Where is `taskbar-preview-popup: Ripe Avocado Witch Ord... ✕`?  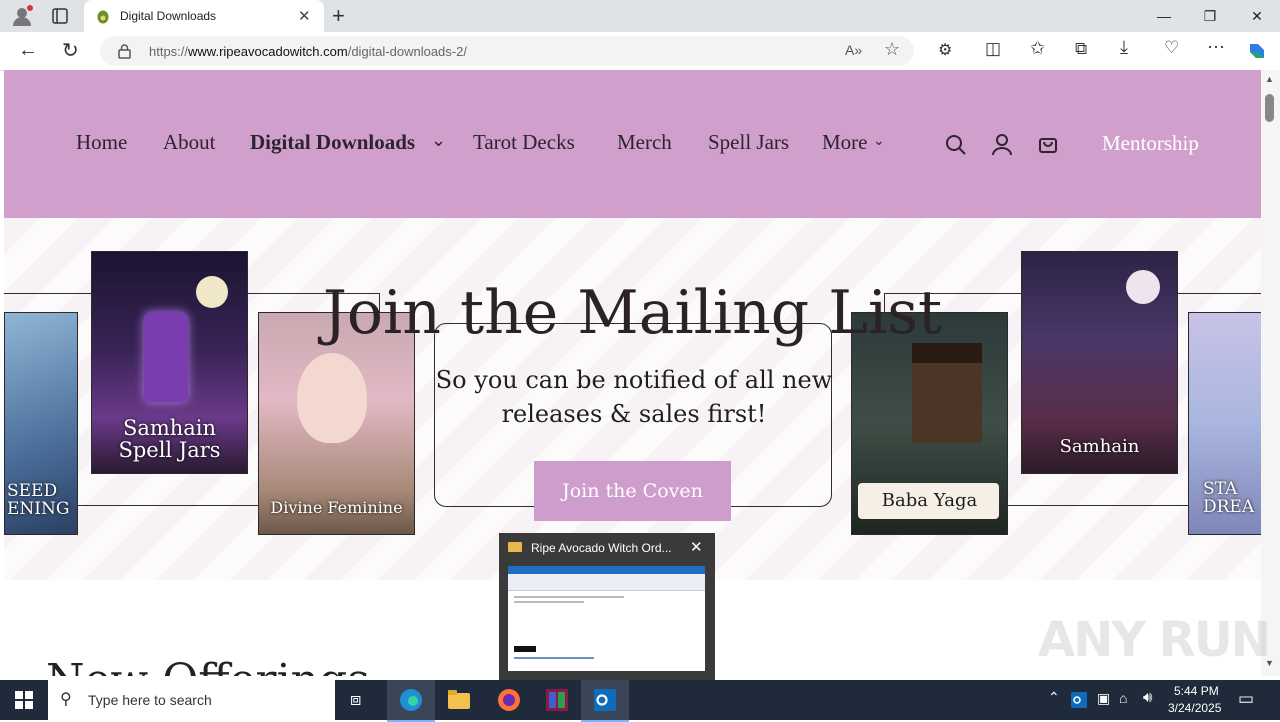 taskbar-preview-popup: Ripe Avocado Witch Ord... ✕ is located at coordinates (607, 606).